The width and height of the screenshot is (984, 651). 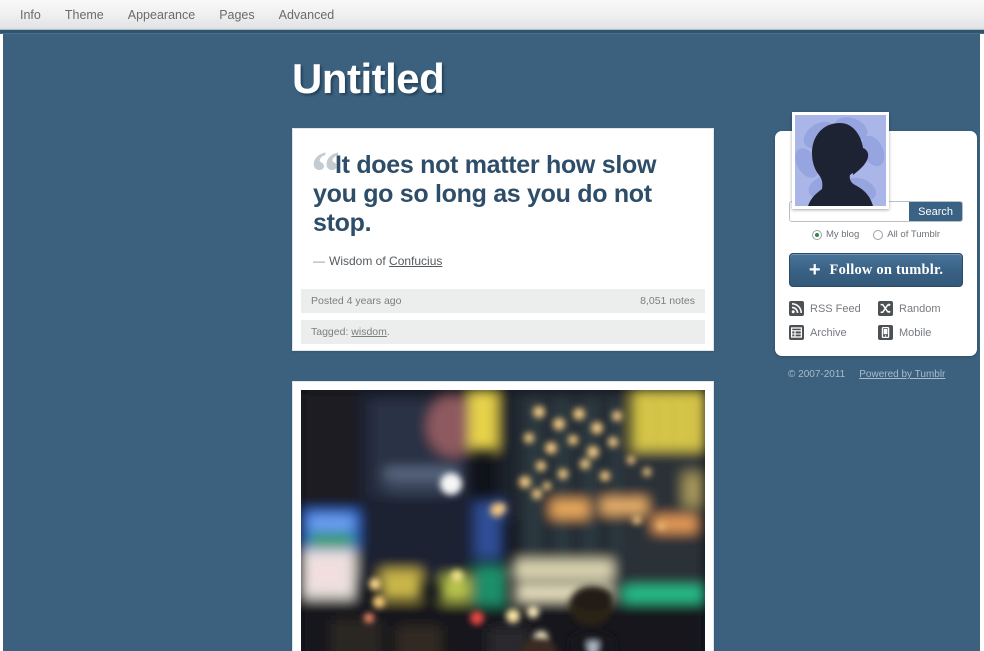 I want to click on avatar, so click(x=840, y=160).